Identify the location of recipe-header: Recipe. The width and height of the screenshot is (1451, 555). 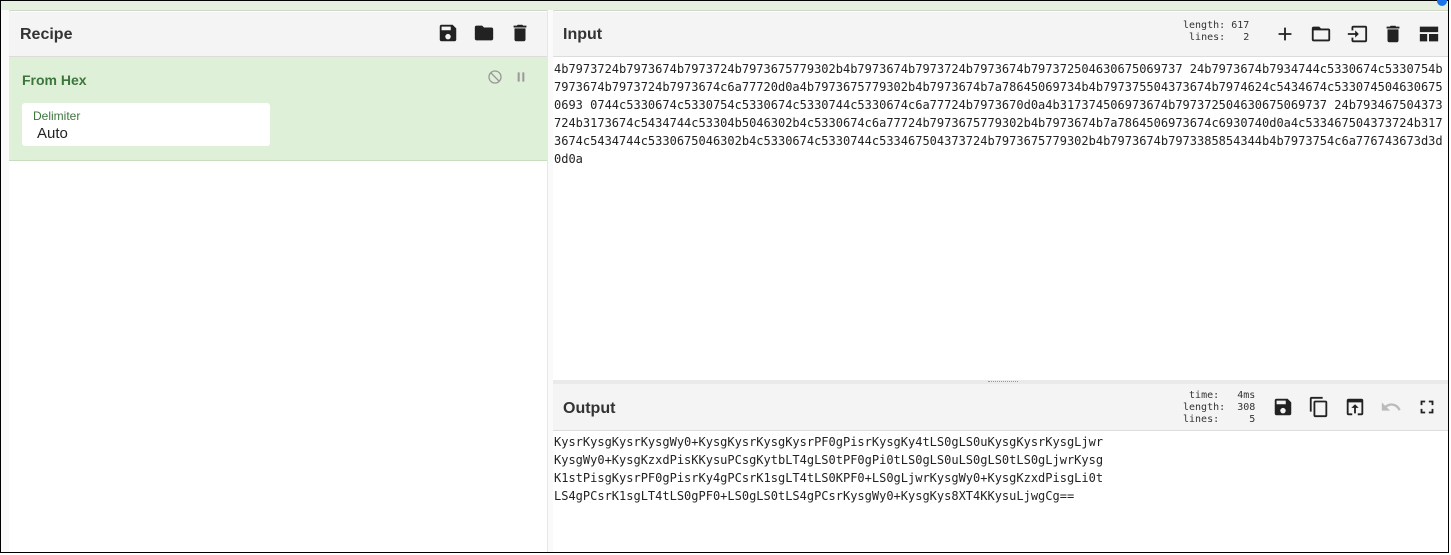
(278, 34).